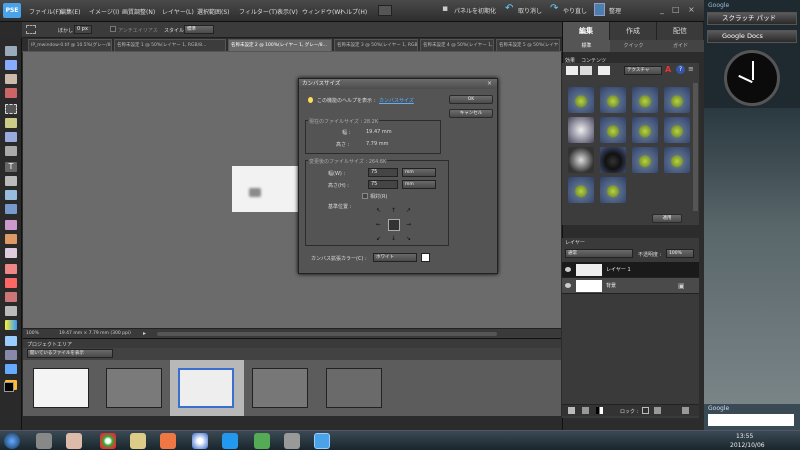  What do you see at coordinates (586, 70) in the screenshot?
I see `style-icon` at bounding box center [586, 70].